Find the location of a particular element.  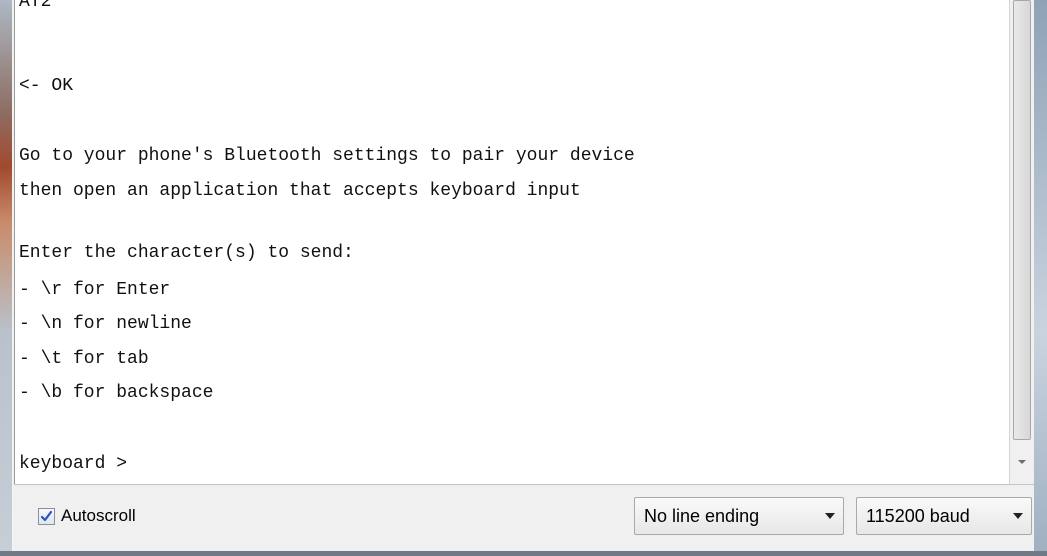

checkmark-icon is located at coordinates (46, 515).